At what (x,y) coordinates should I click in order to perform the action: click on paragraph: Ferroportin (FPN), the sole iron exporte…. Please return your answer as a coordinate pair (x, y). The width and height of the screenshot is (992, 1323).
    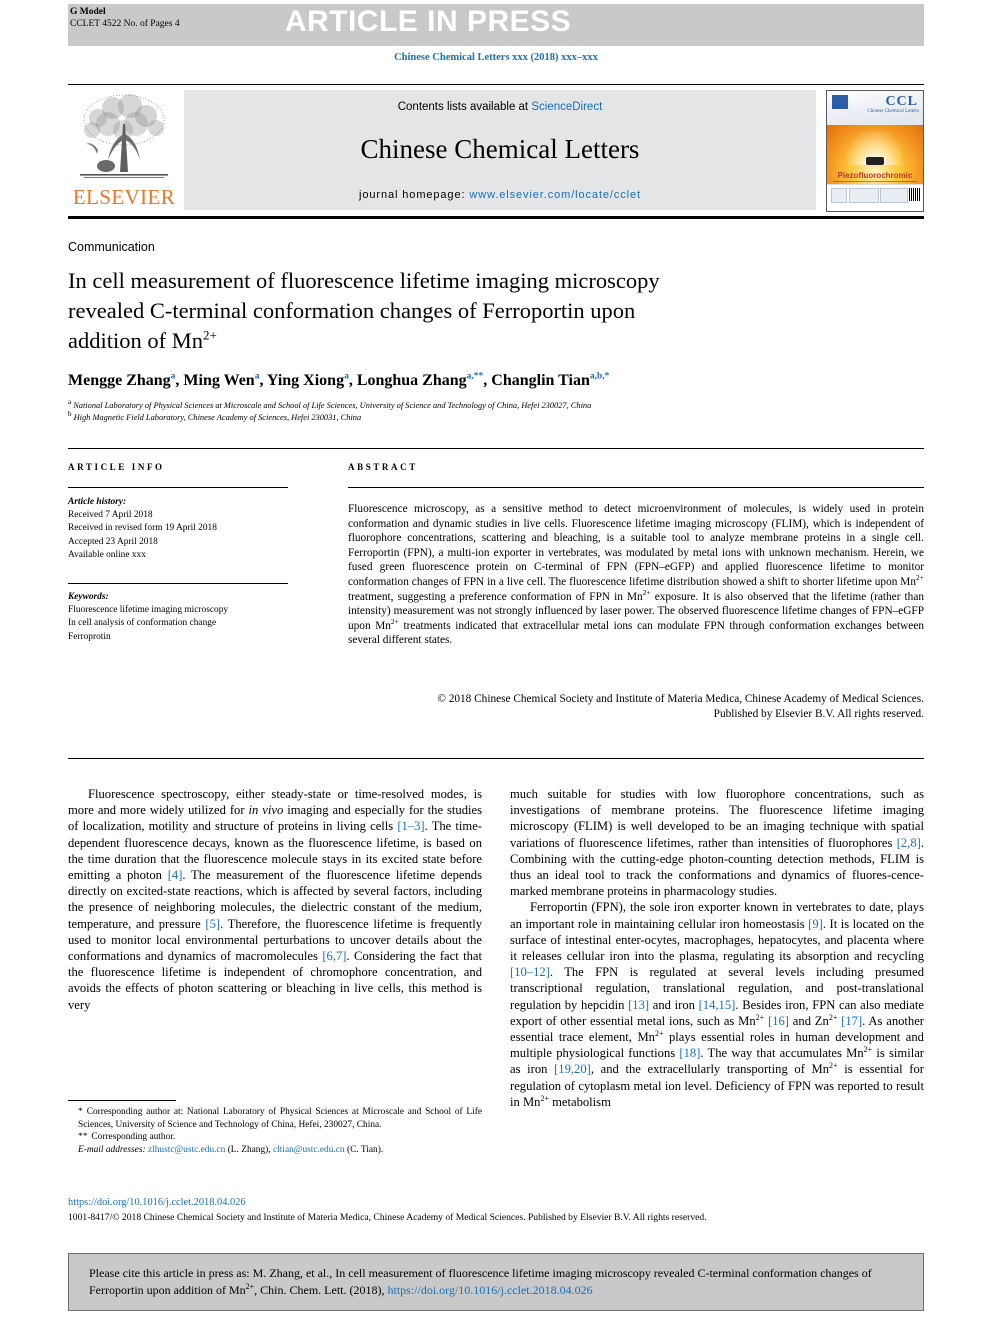
    Looking at the image, I should click on (717, 1004).